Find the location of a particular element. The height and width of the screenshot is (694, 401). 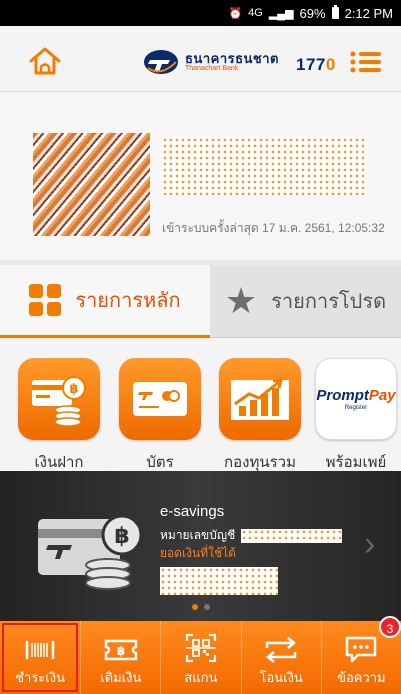

bottom-nav: ชำระเงิน ฿ เติมเงิน สแกน โอนเงิน ข้อความ is located at coordinates (200, 657).